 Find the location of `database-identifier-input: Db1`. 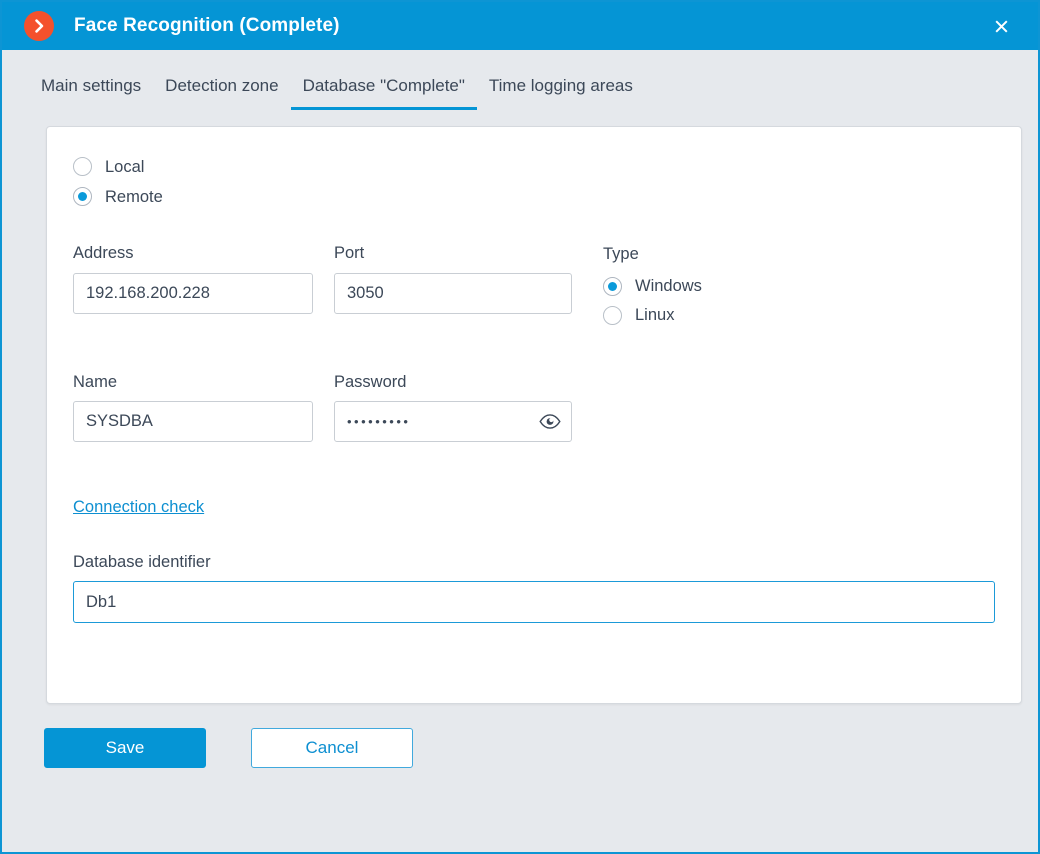

database-identifier-input: Db1 is located at coordinates (534, 601).